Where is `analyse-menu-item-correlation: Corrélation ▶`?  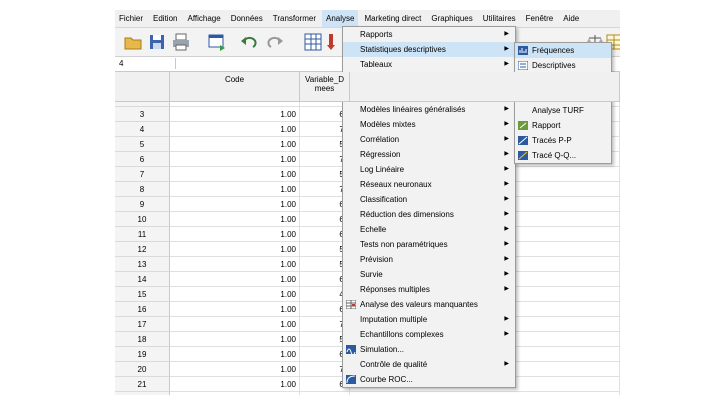
analyse-menu-item-correlation: Corrélation ▶ is located at coordinates (429, 139).